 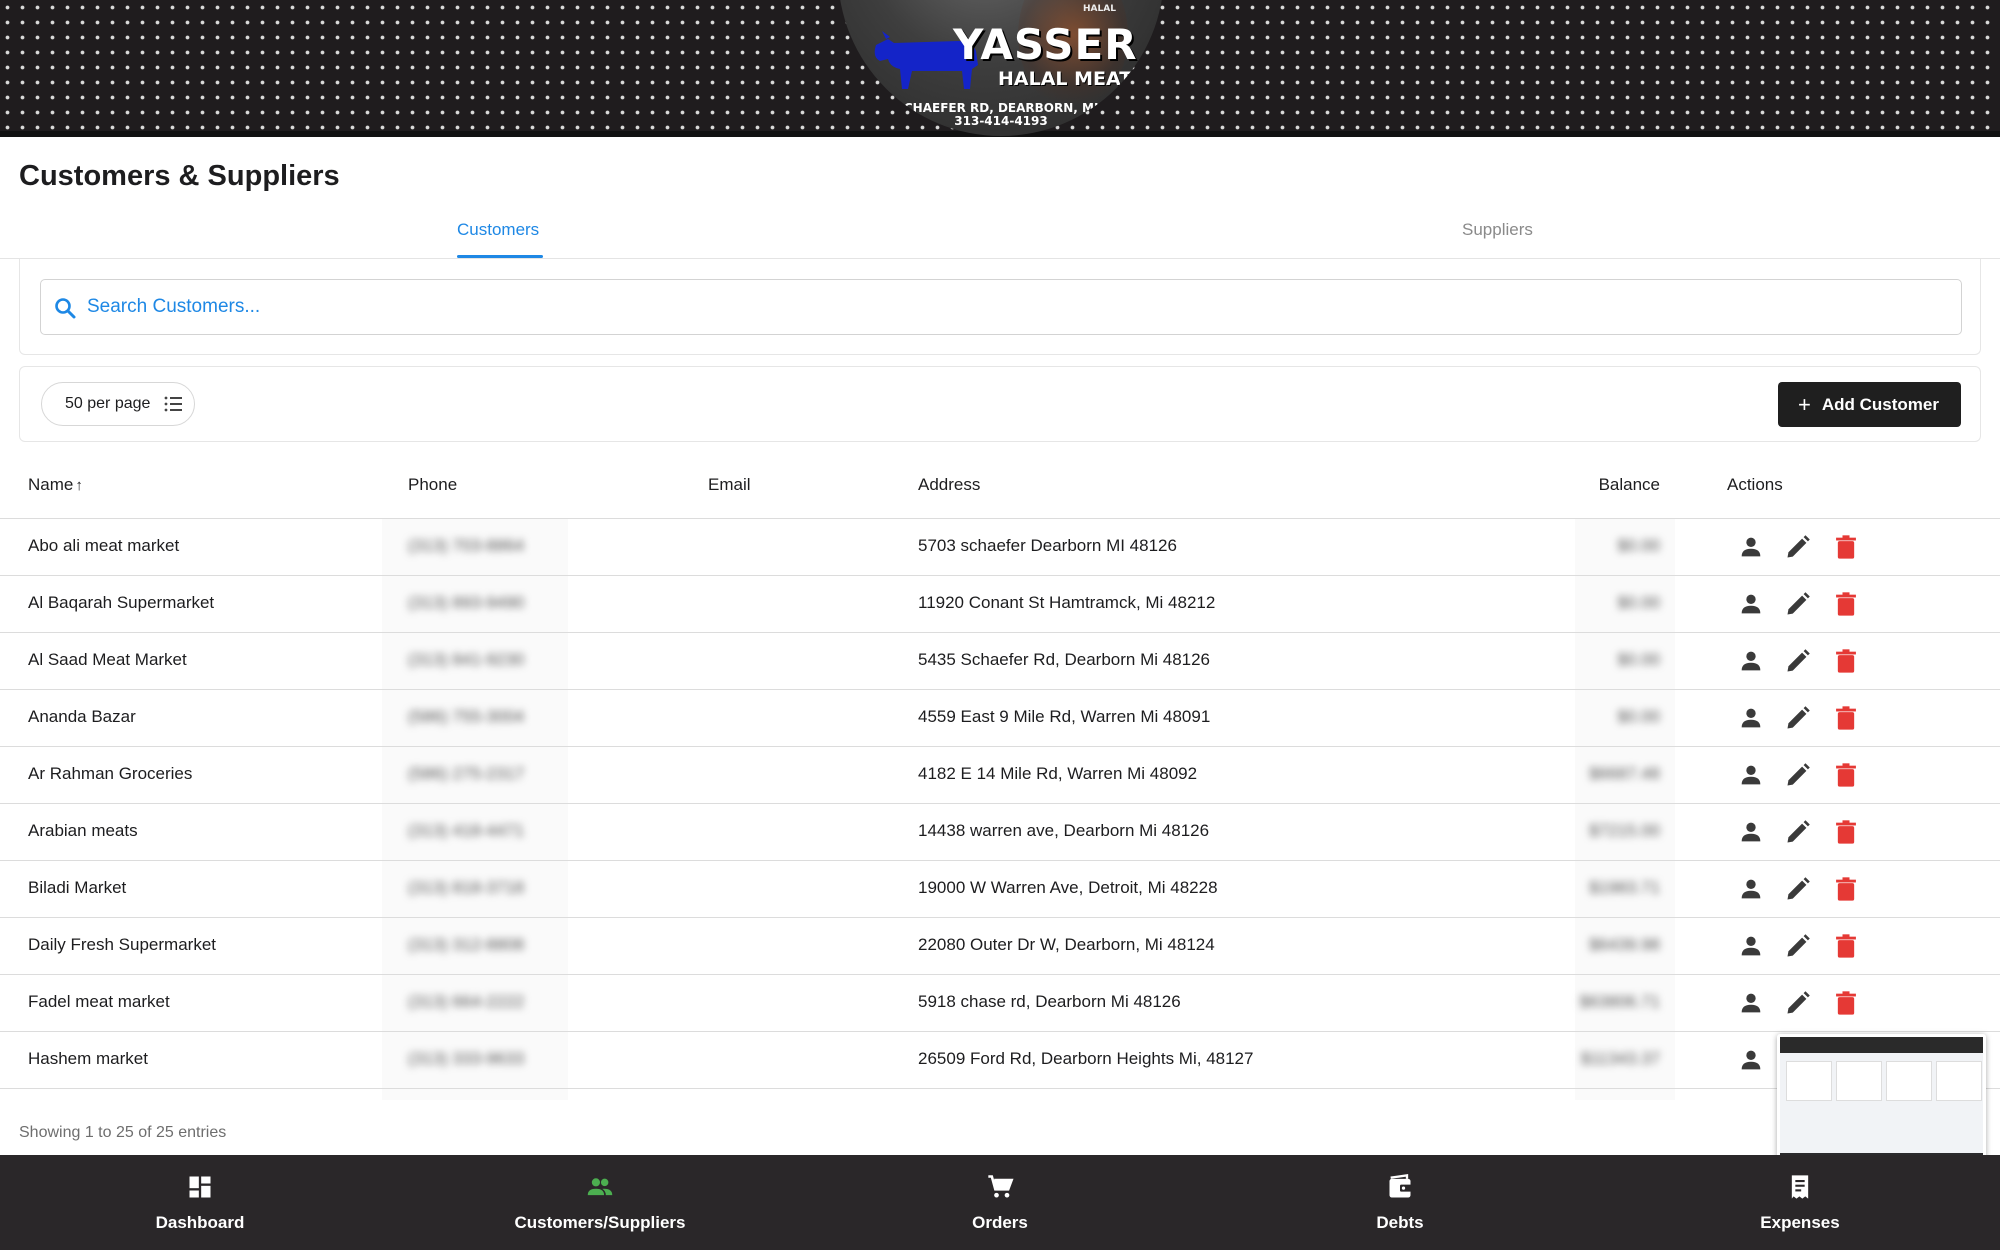 I want to click on customer-address: 14438 warren ave, Dearborn Mi 48126, so click(x=1064, y=830).